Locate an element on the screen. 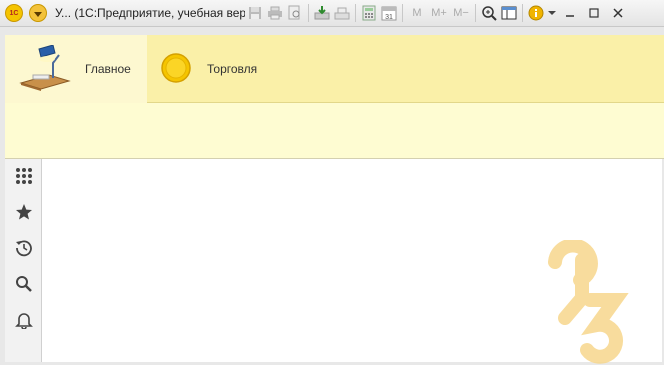 This screenshot has width=664, height=365. 1c-logo-icon: 1С is located at coordinates (14, 13).